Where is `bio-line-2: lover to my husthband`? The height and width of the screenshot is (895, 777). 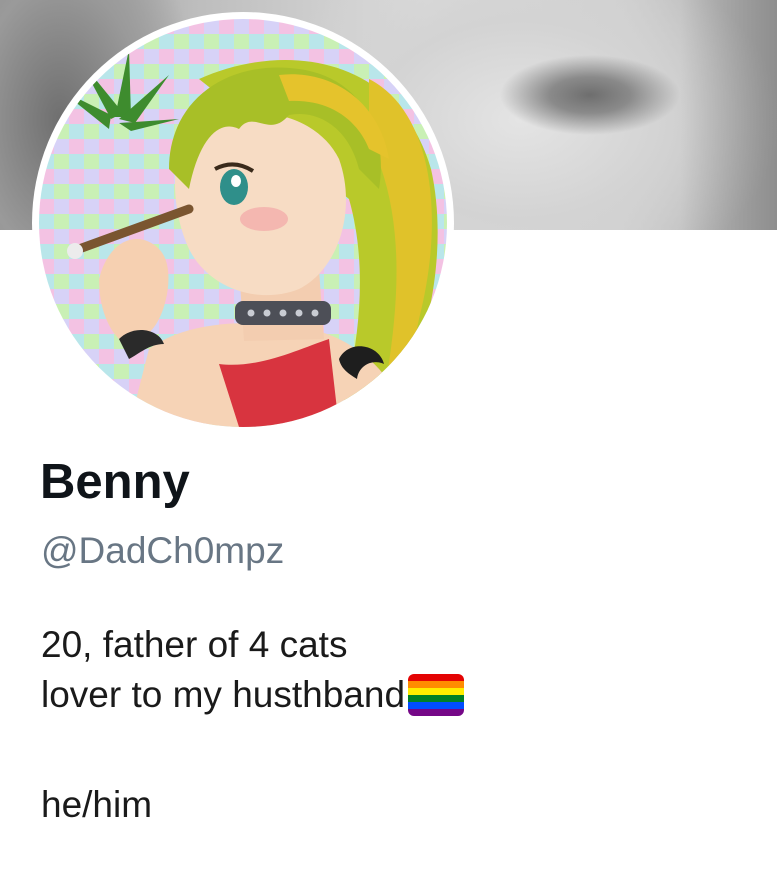
bio-line-2: lover to my husthband is located at coordinates (253, 695).